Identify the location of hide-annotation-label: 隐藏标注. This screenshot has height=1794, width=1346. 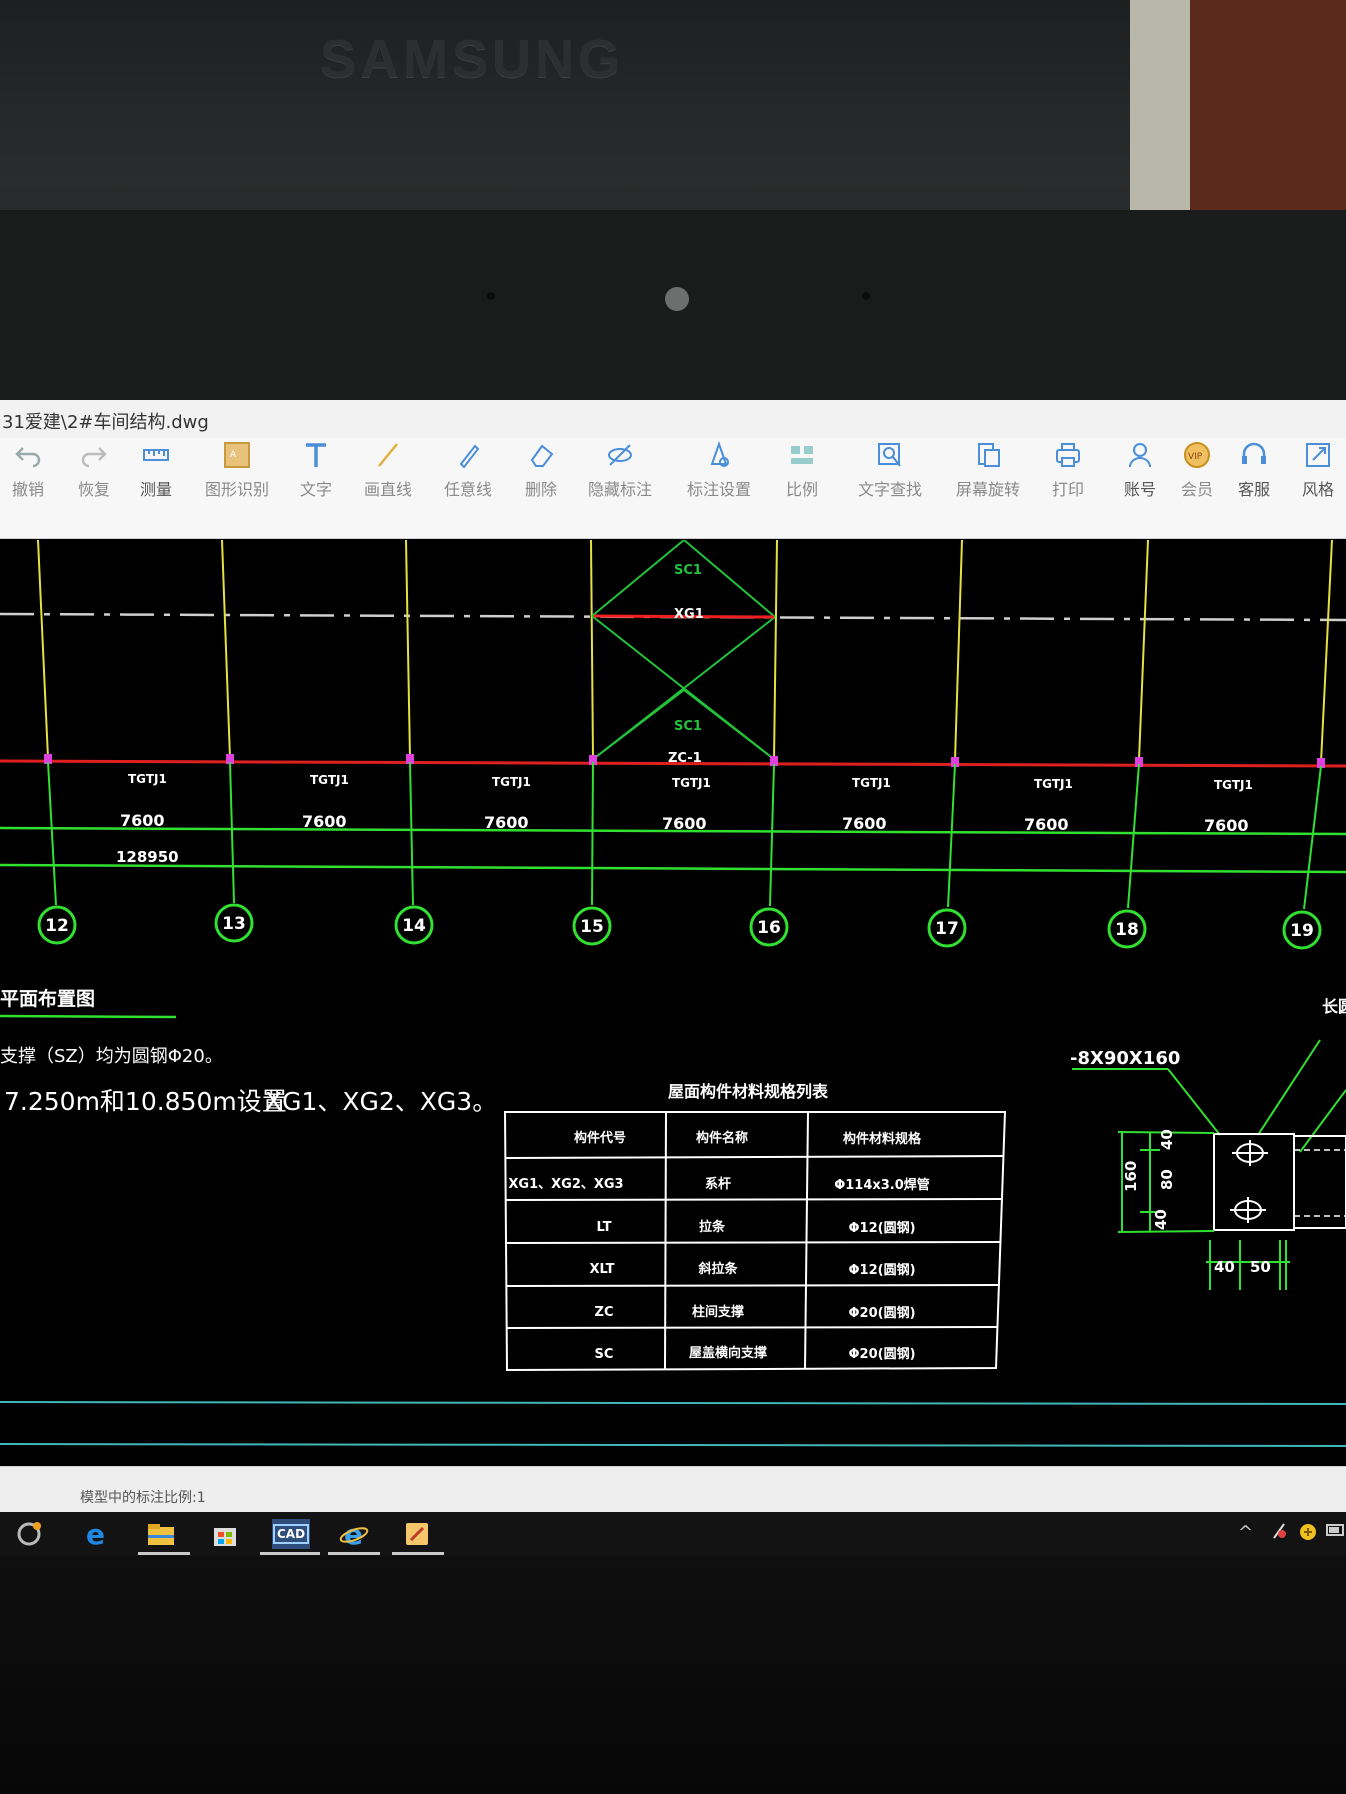
(620, 489).